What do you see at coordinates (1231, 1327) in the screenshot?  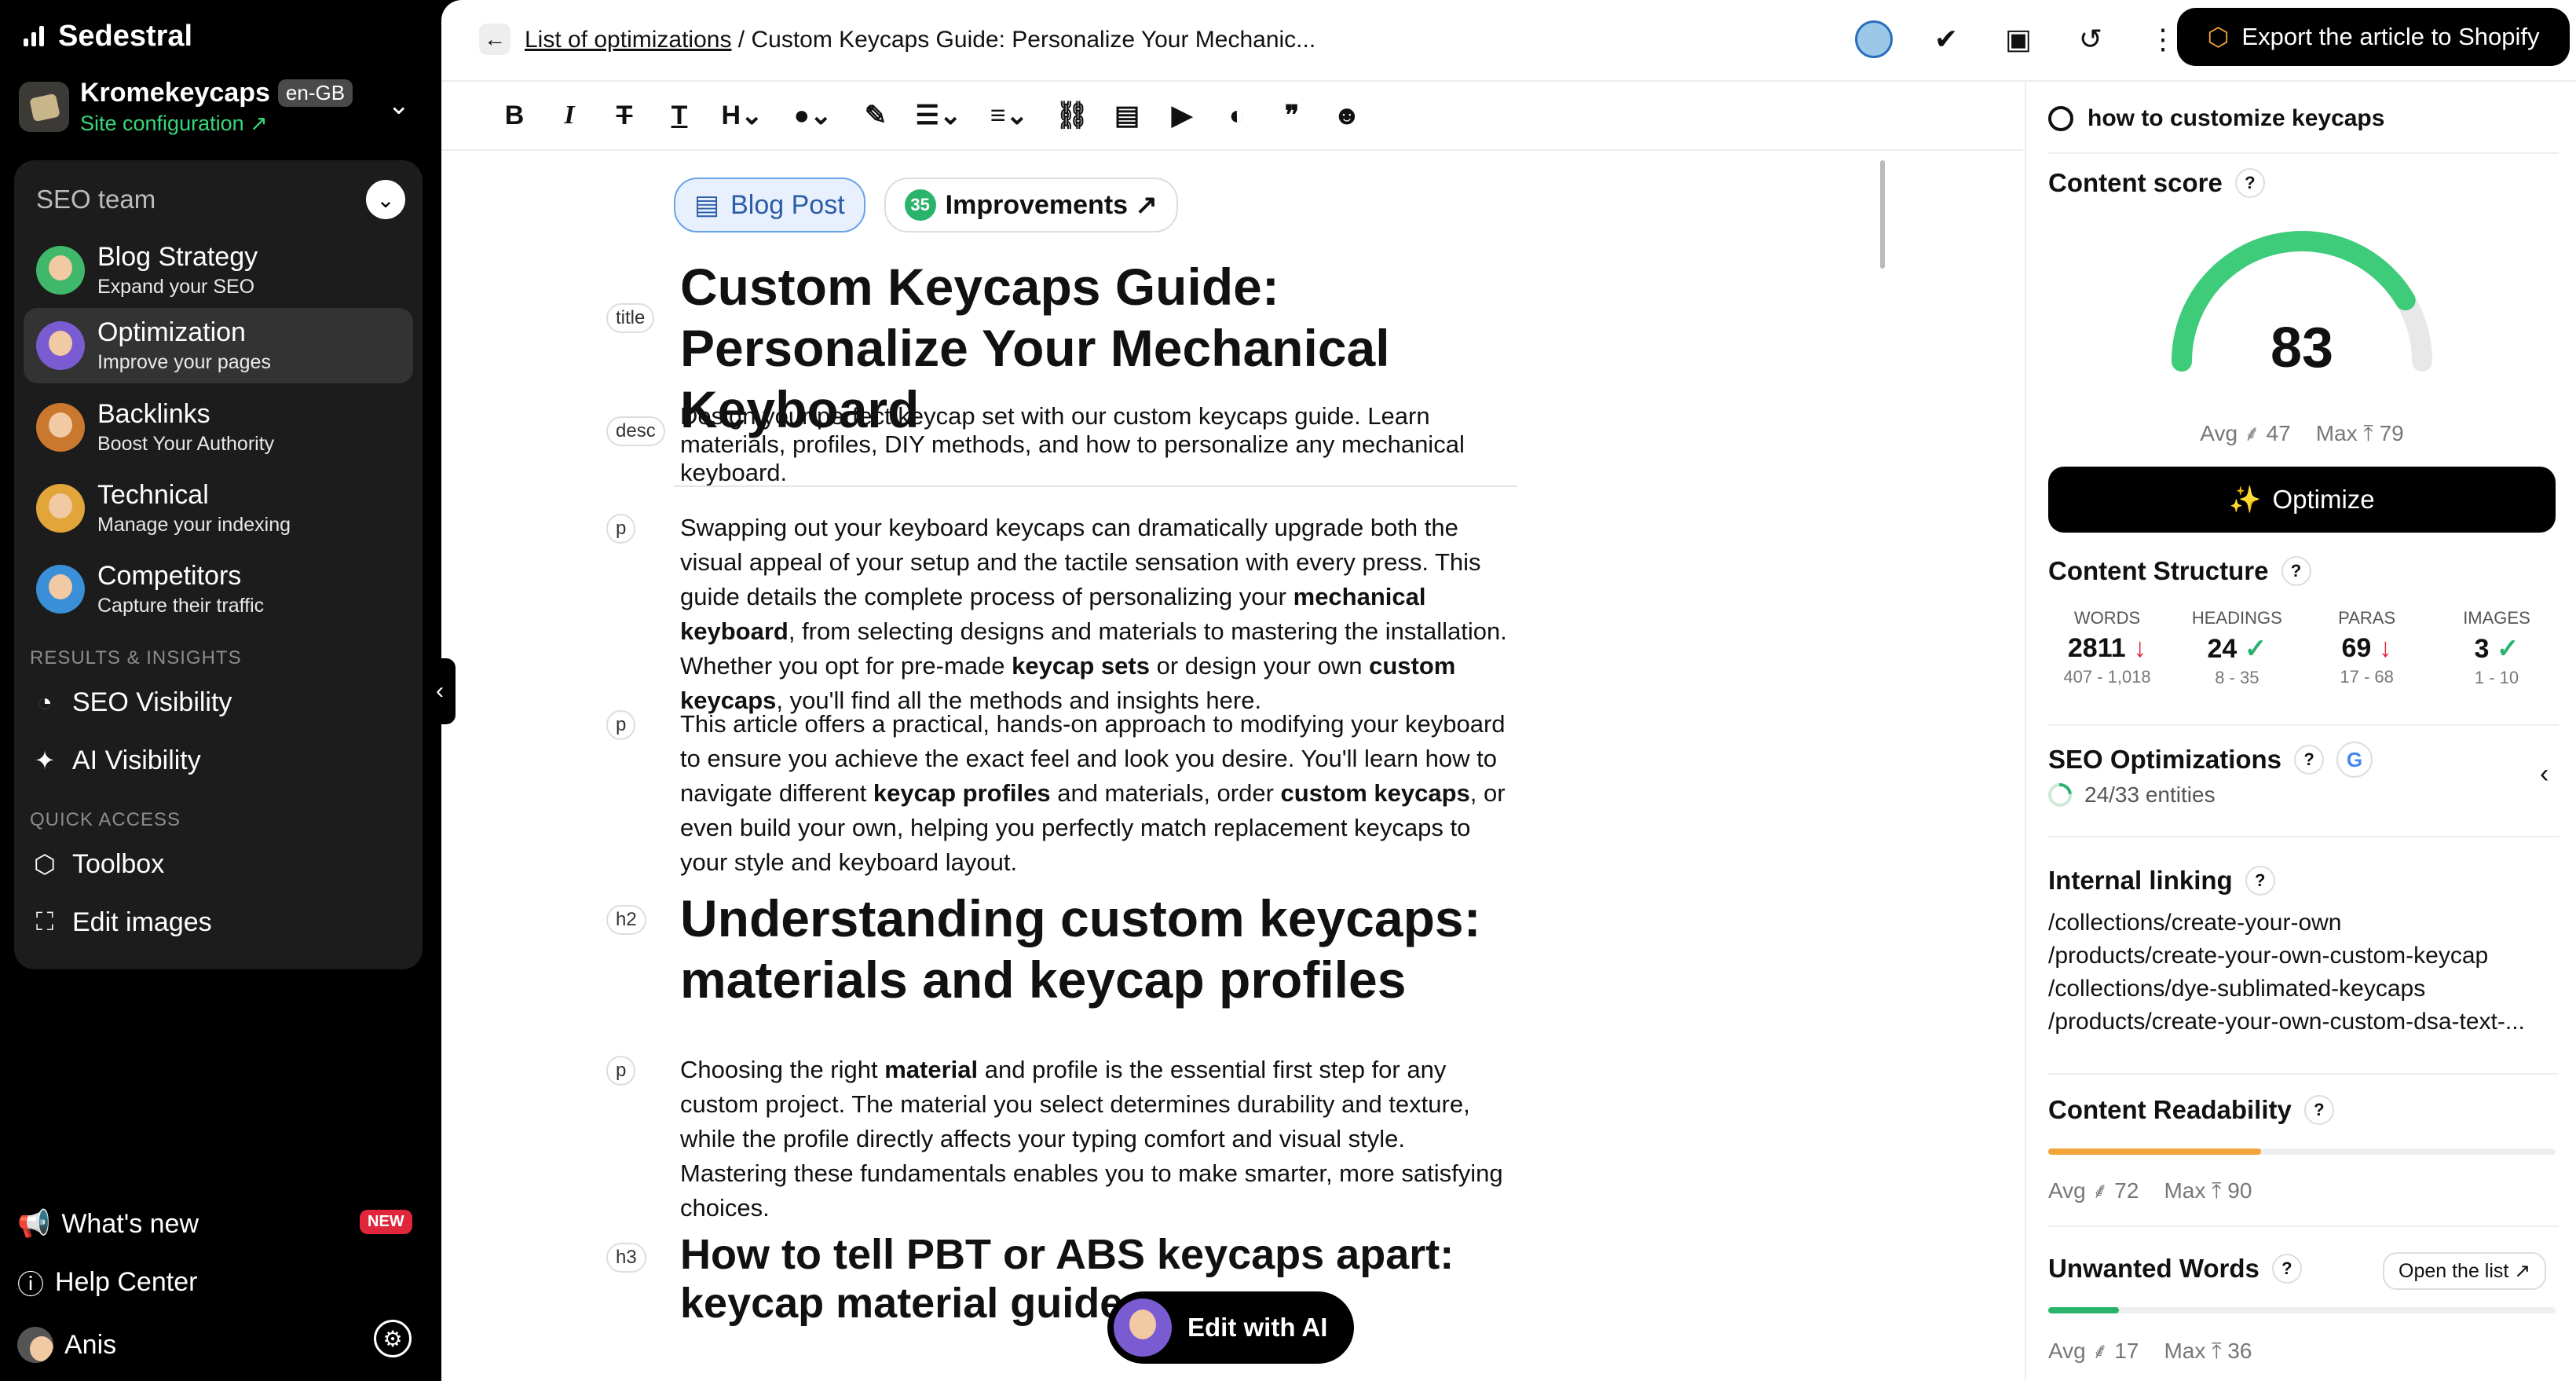 I see `edit-with-ai-button: Edit with AI` at bounding box center [1231, 1327].